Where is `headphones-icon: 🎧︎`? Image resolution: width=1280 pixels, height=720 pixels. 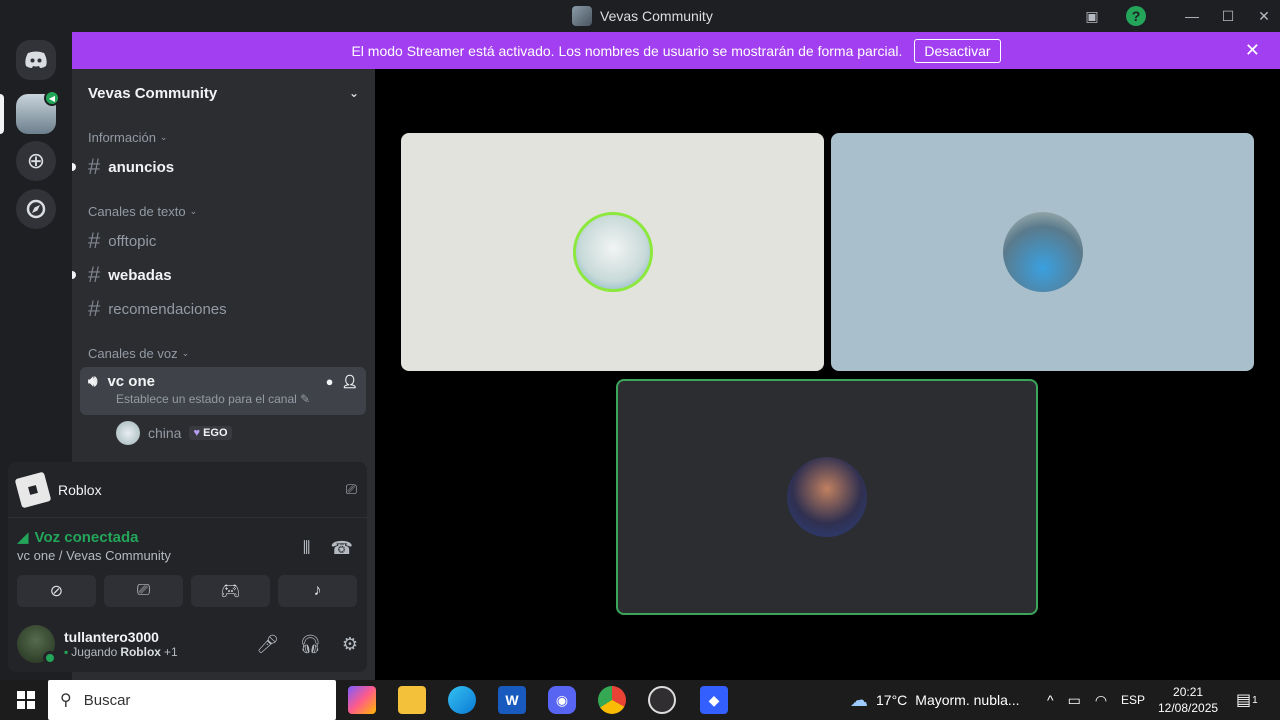 headphones-icon: 🎧︎ is located at coordinates (310, 644).